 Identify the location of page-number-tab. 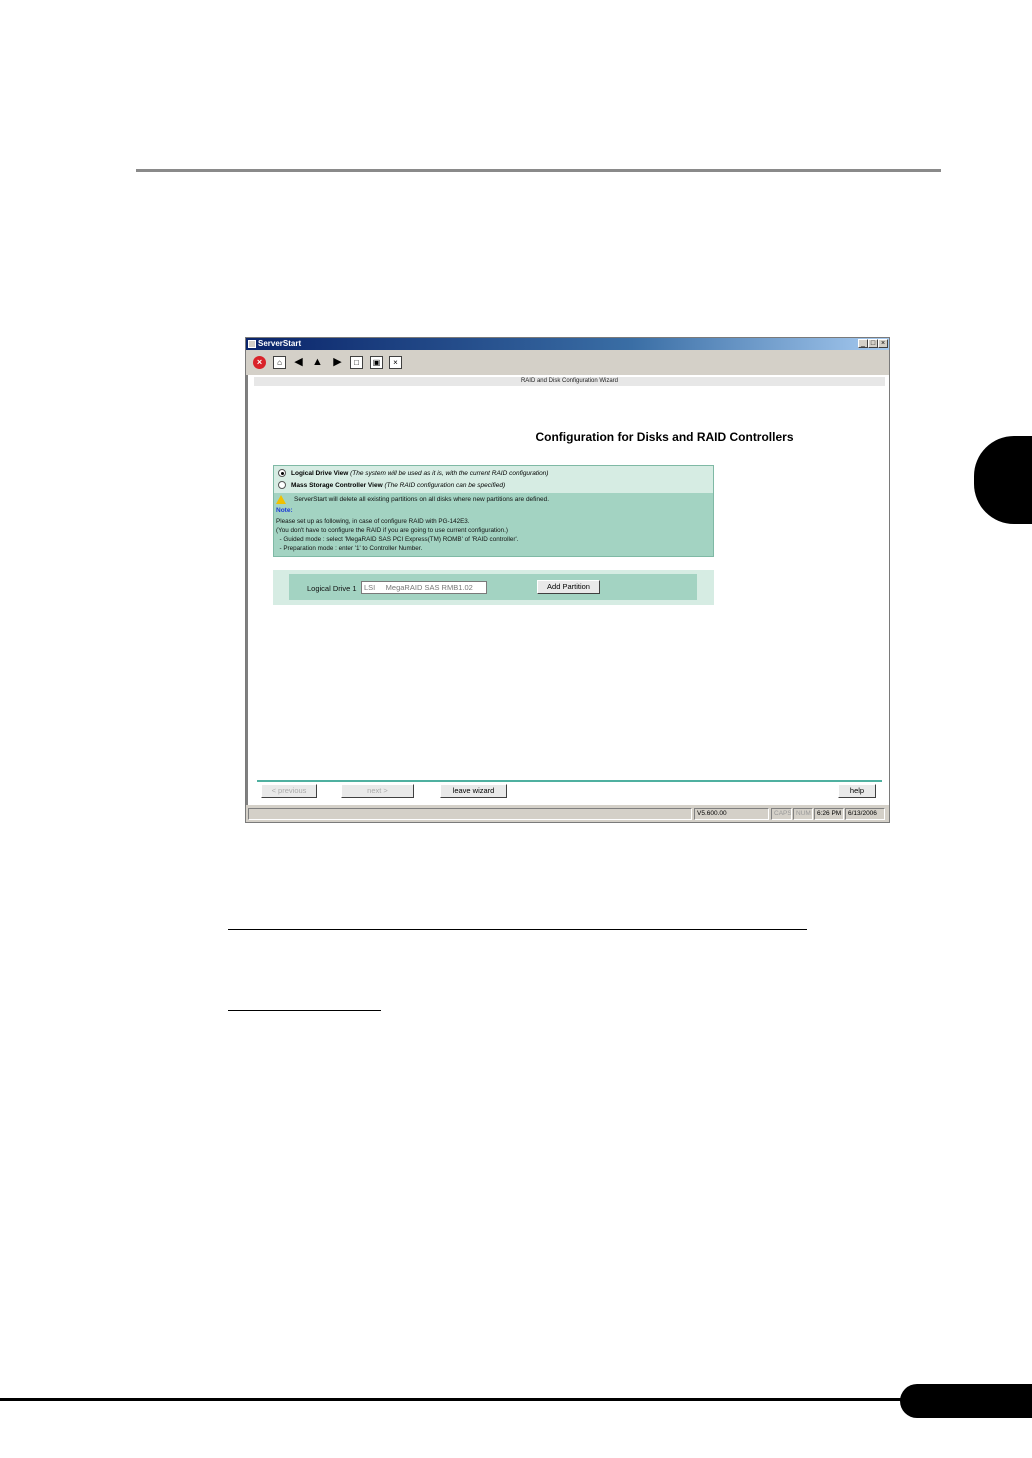
(966, 1401).